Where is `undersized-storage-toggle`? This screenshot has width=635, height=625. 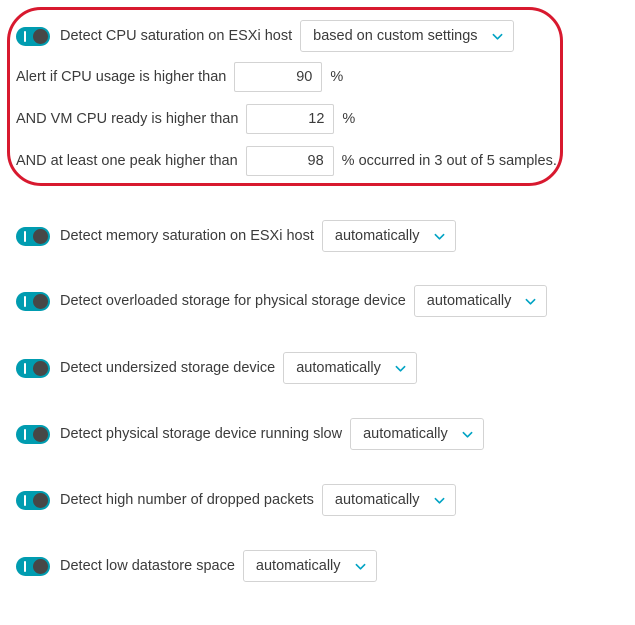 undersized-storage-toggle is located at coordinates (33, 368).